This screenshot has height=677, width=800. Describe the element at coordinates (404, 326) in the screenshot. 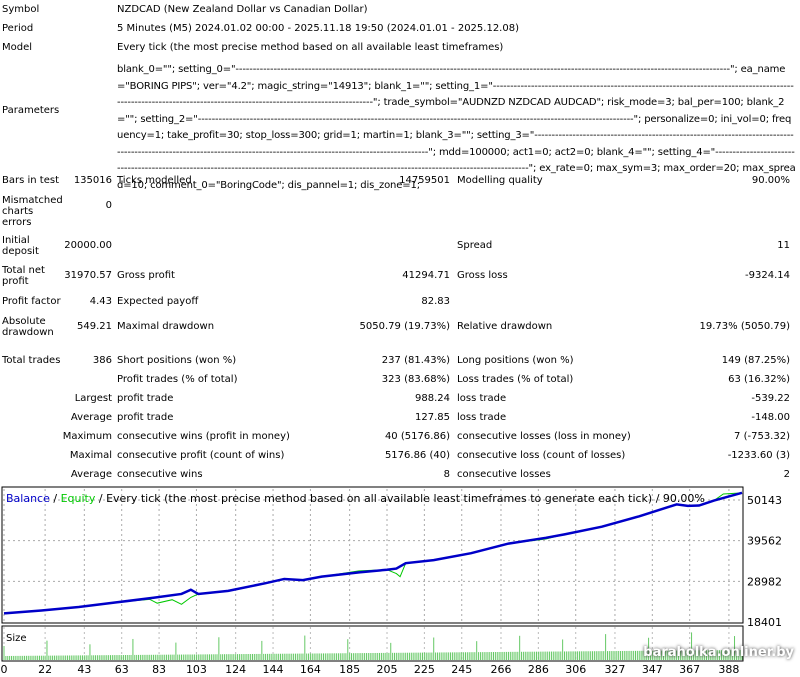

I see `max-dd-value: 5050.79 (19.73%)` at that location.